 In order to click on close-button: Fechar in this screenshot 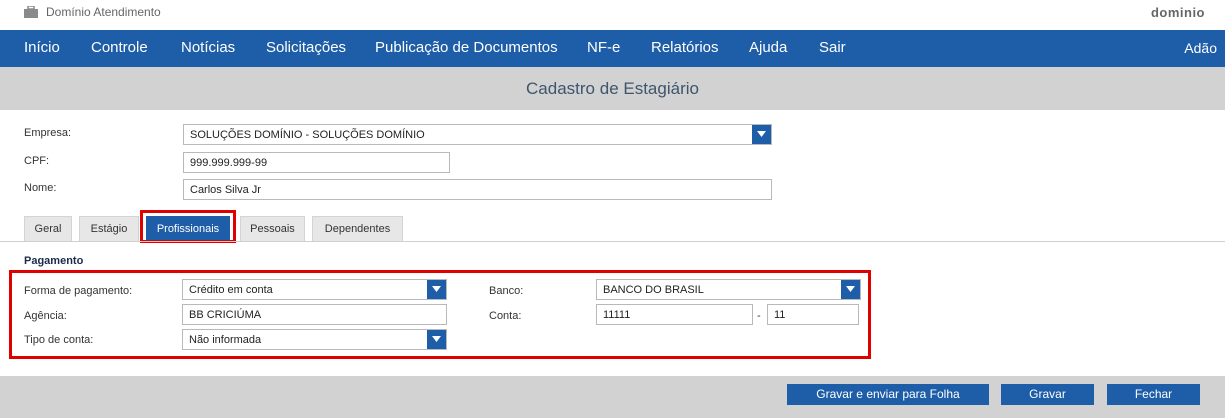, I will do `click(1153, 394)`.